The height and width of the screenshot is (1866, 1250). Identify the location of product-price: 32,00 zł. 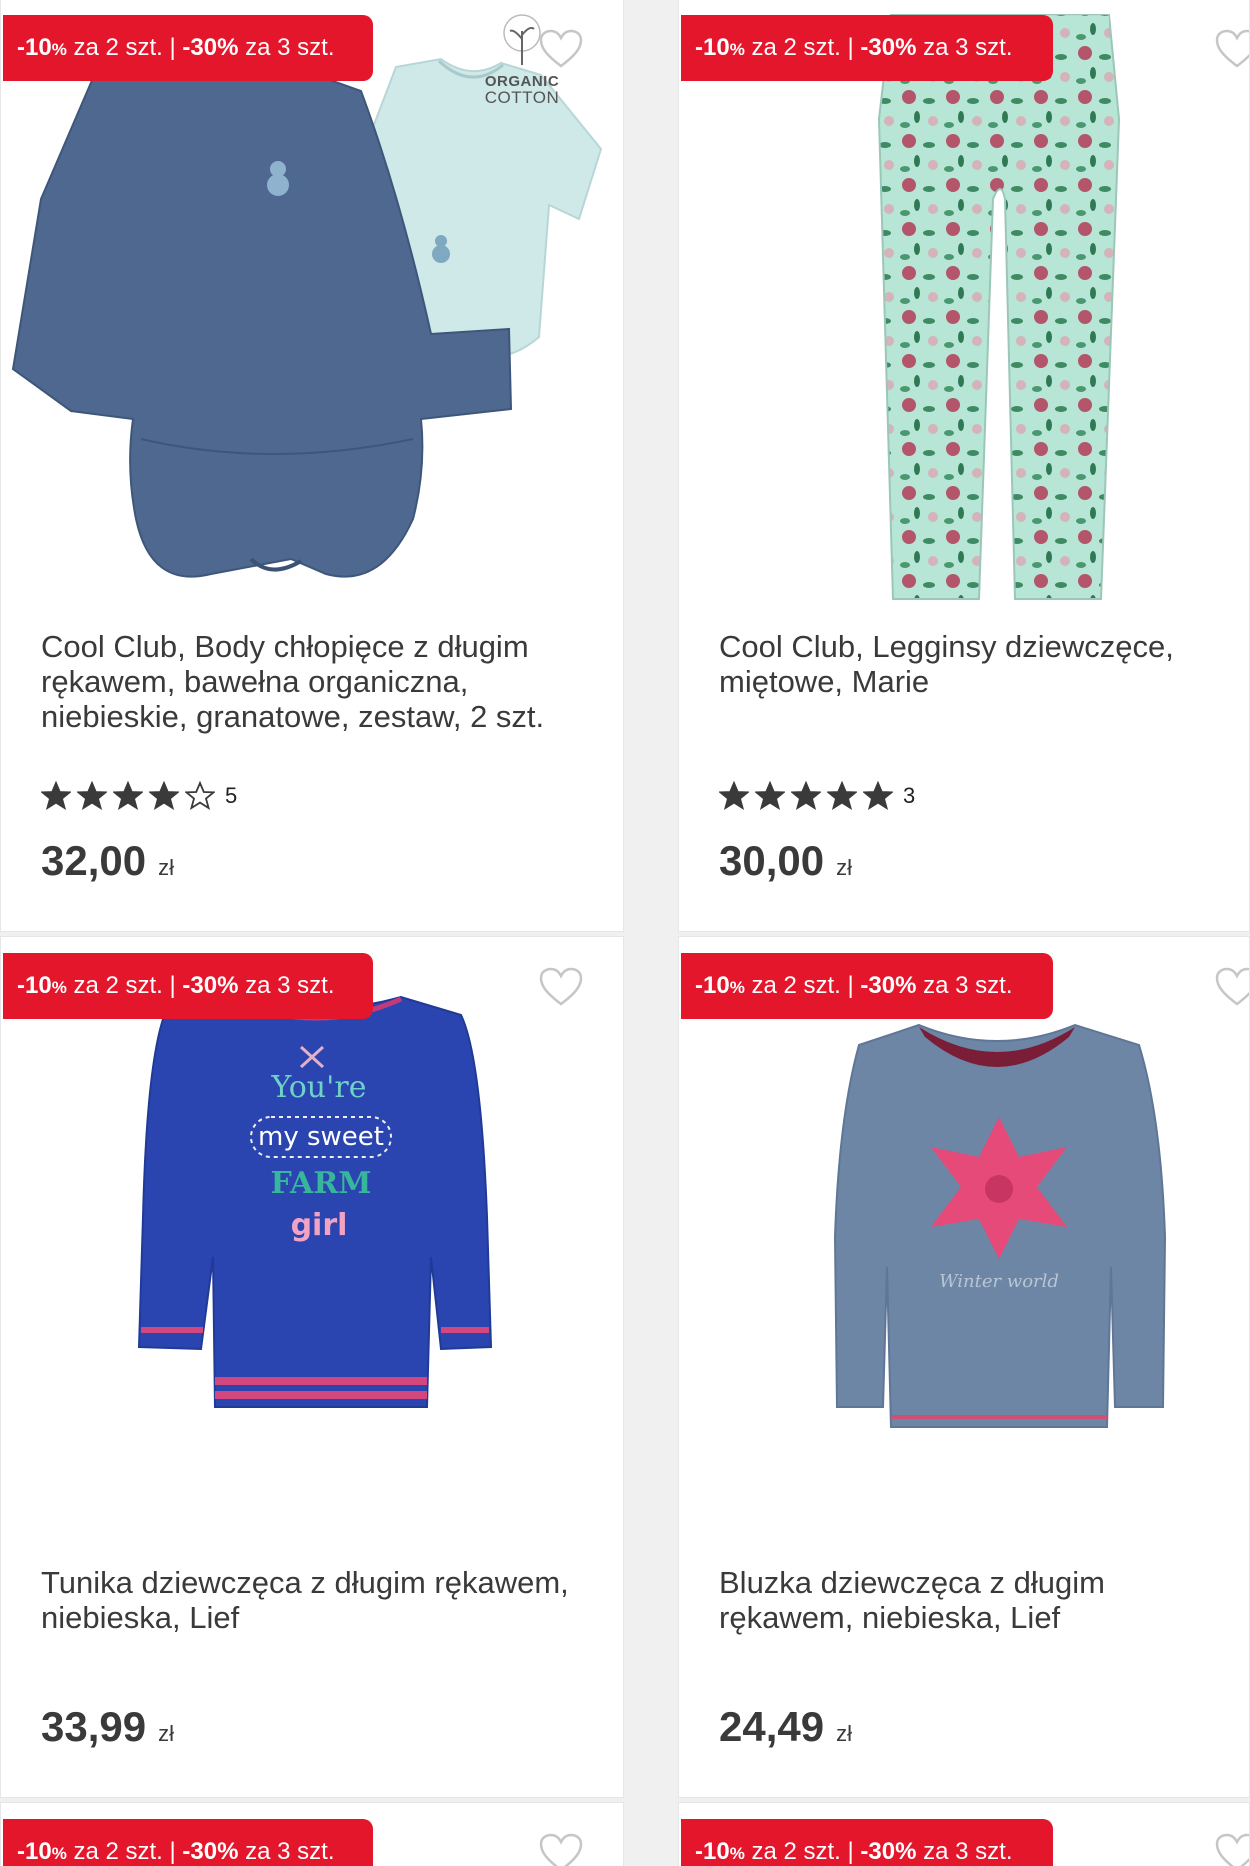
(107, 860).